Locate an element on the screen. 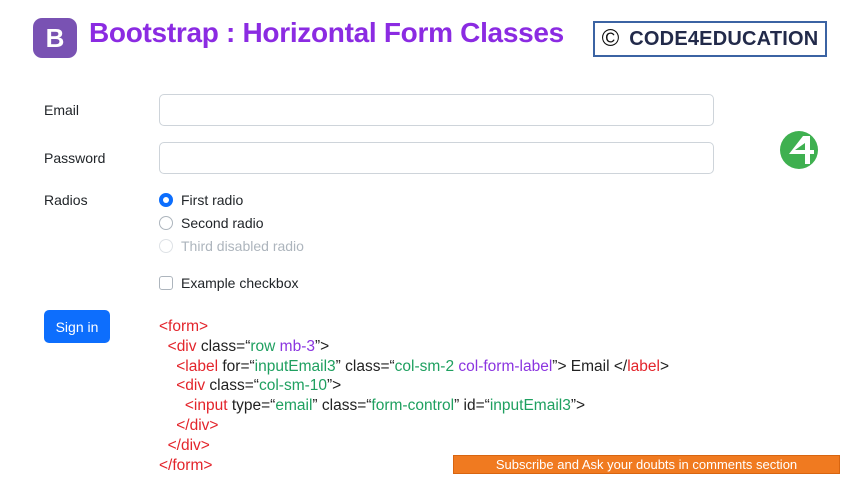 This screenshot has height=479, width=851. code-line-7: </div> is located at coordinates (188, 445).